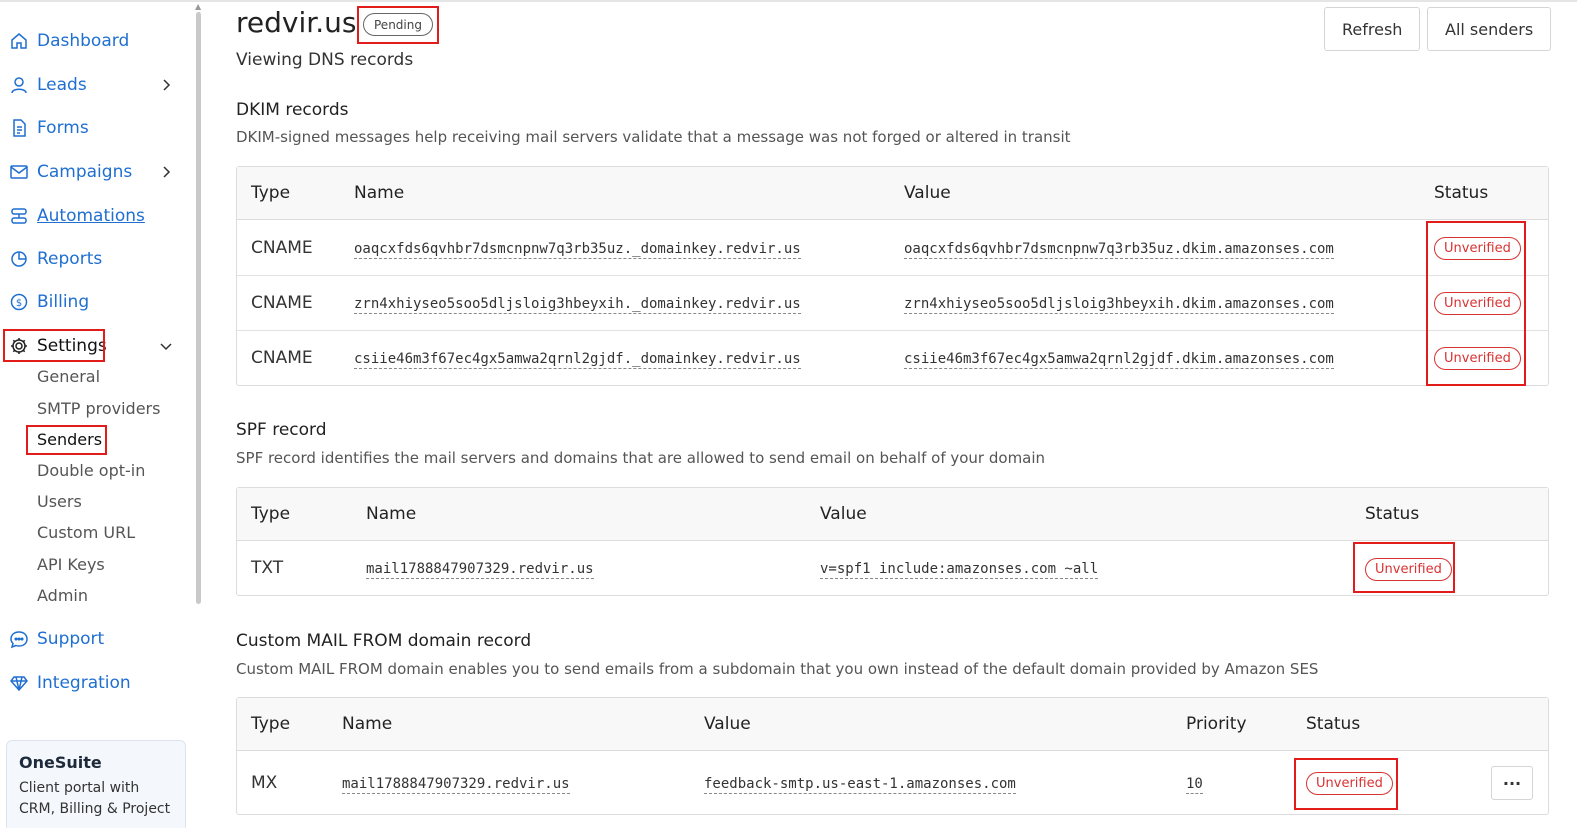 This screenshot has height=828, width=1577. I want to click on sidebar-item-label: Automations, so click(91, 216).